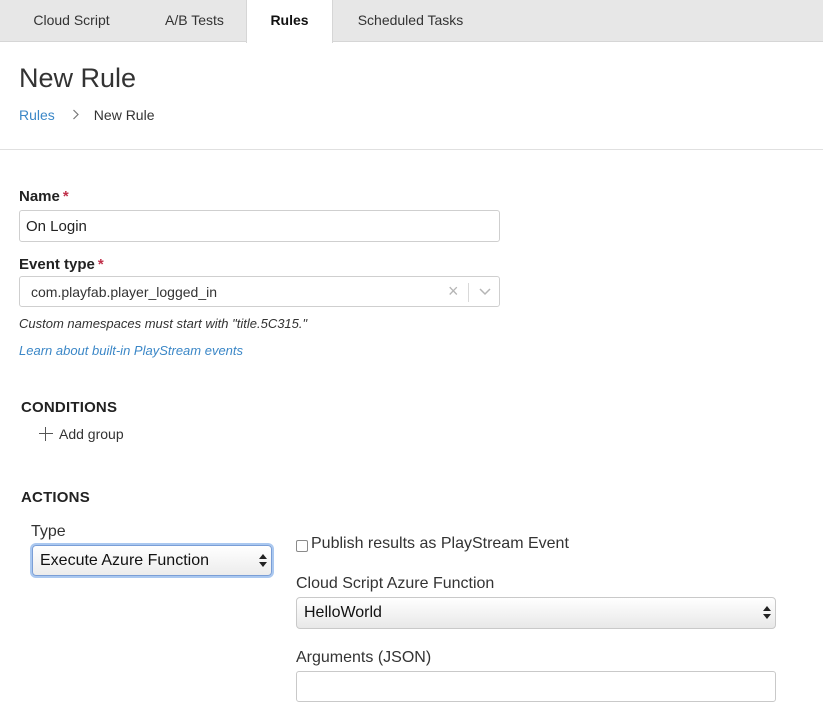  Describe the element at coordinates (37, 115) in the screenshot. I see `breadcrumb-link-rules: Rules` at that location.